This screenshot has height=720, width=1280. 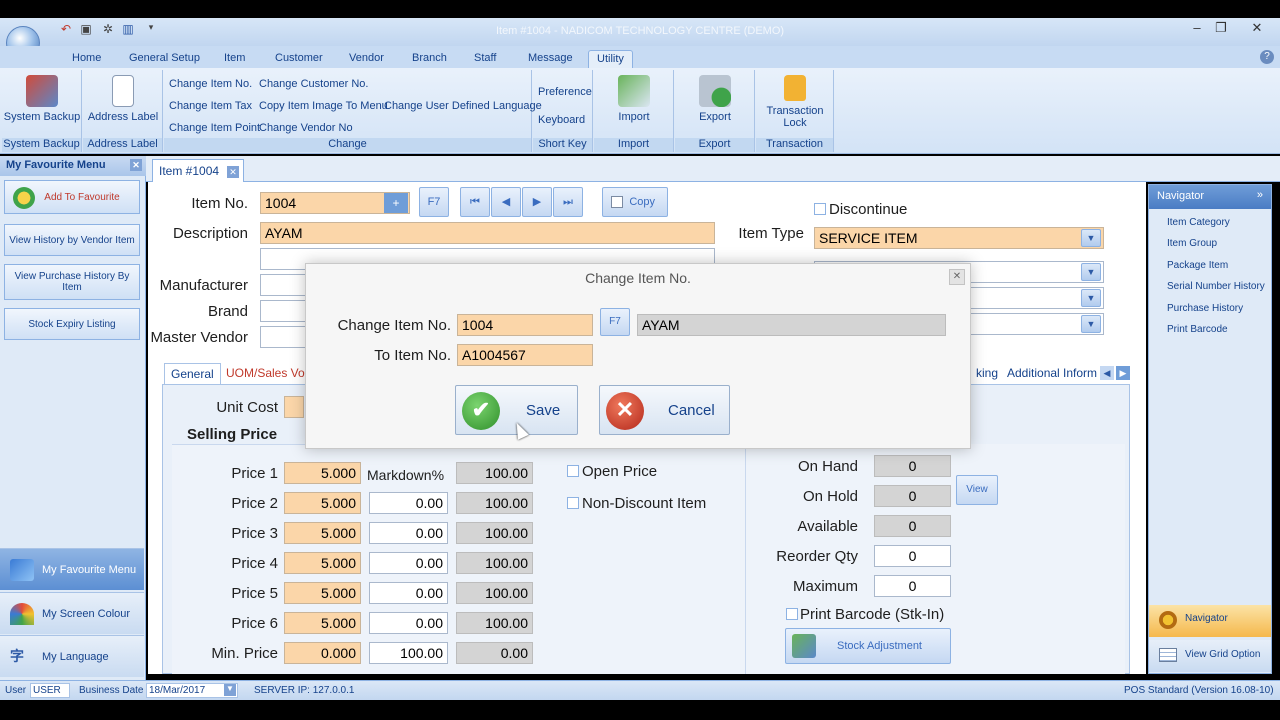 I want to click on nav-link-print-barcode: Print Barcode, so click(x=1197, y=329).